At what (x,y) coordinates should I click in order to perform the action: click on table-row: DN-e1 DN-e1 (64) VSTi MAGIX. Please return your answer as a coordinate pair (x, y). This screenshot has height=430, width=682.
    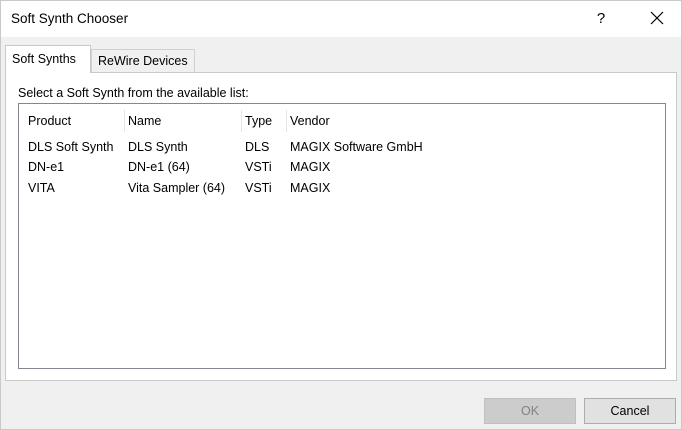
    Looking at the image, I should click on (342, 167).